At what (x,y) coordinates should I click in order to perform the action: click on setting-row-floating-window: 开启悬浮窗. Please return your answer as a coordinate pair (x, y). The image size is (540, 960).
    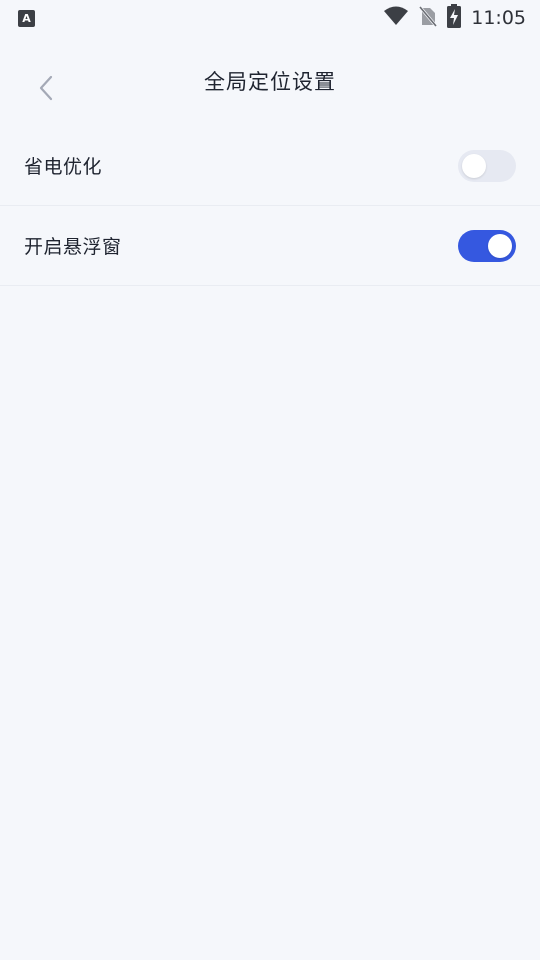
    Looking at the image, I should click on (270, 246).